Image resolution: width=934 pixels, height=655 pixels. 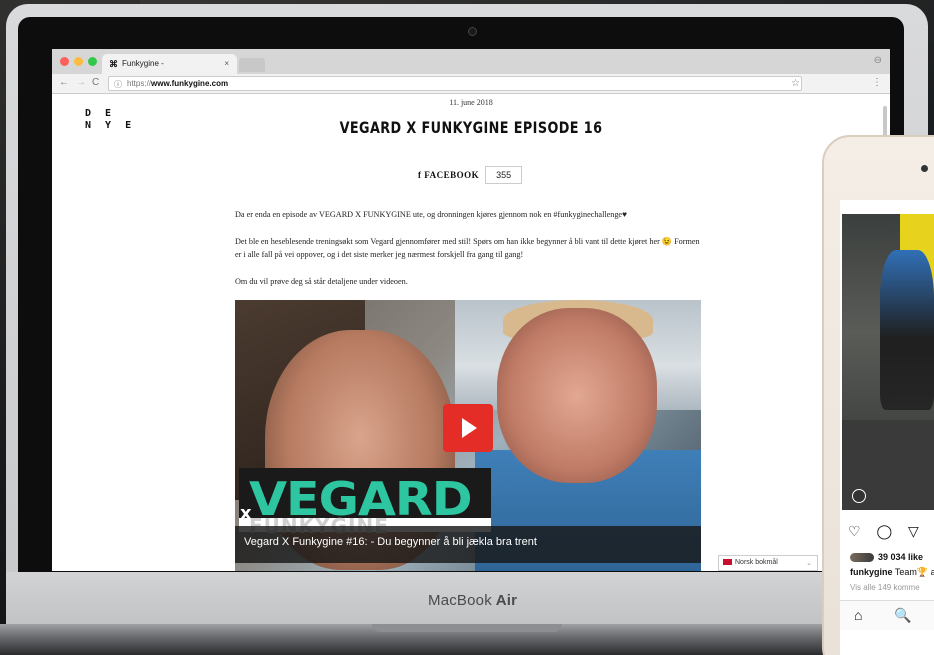 I want to click on profile-icon: ⊖, so click(x=878, y=60).